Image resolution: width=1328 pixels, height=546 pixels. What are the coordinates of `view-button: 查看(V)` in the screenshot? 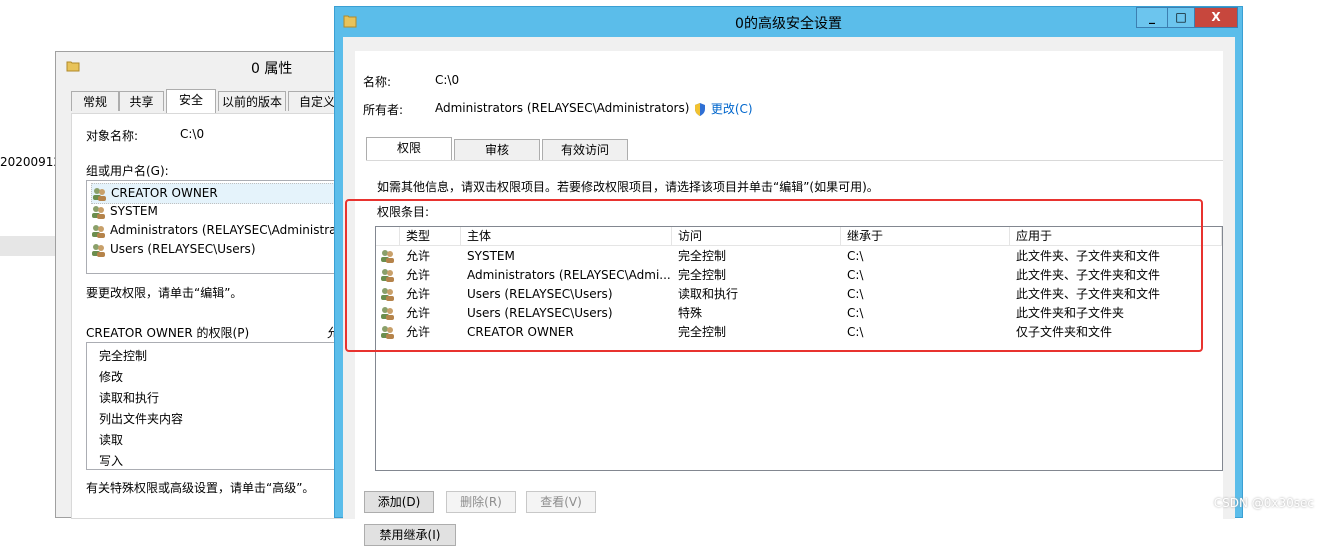 It's located at (561, 502).